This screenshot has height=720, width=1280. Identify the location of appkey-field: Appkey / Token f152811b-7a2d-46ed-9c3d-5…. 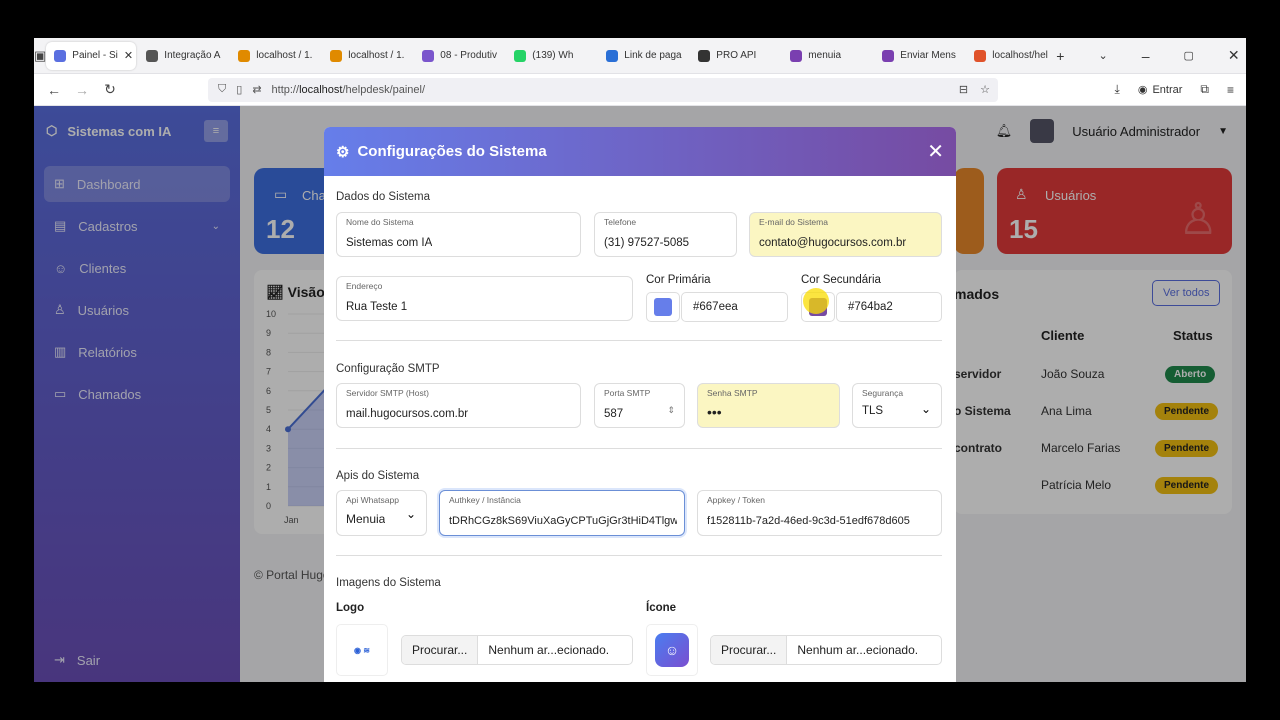
(819, 513).